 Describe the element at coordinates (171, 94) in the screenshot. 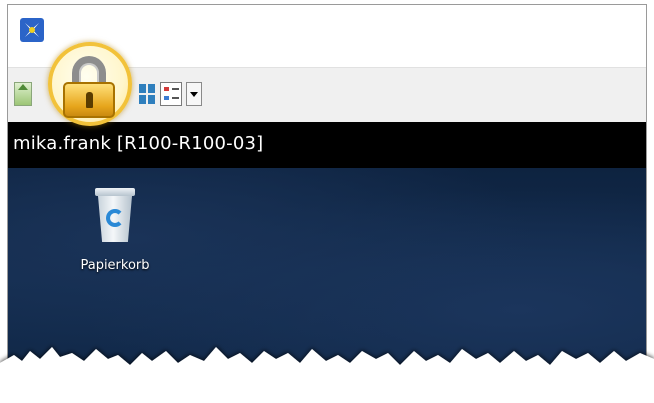

I see `list-view-button` at that location.